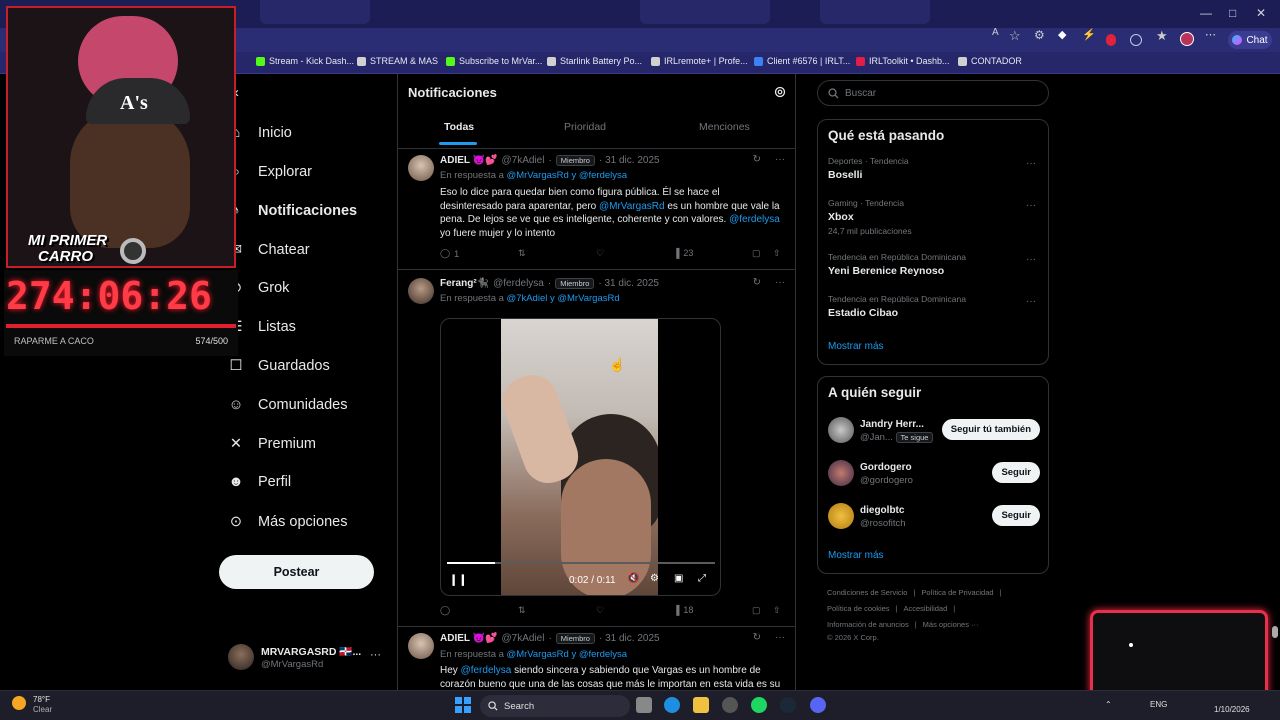 The width and height of the screenshot is (1280, 720). Describe the element at coordinates (990, 429) in the screenshot. I see `follow-button: Seguir tú también` at that location.